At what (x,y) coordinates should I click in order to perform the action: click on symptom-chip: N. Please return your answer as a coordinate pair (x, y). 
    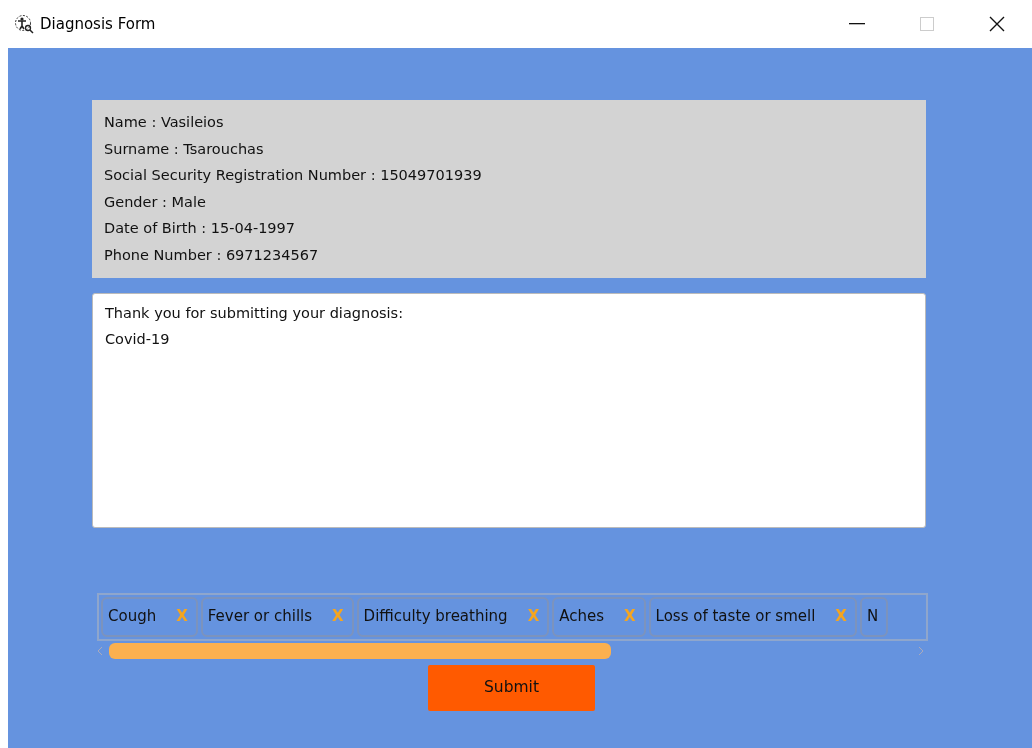
    Looking at the image, I should click on (874, 616).